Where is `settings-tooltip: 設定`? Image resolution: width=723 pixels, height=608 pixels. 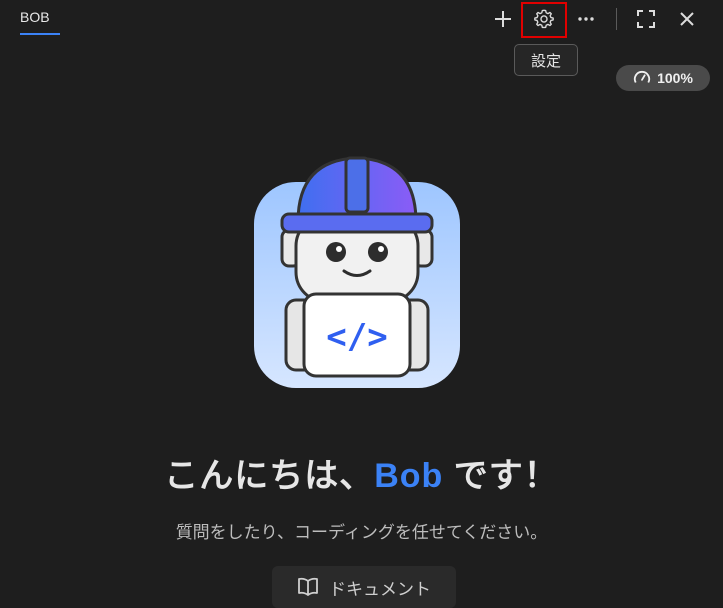 settings-tooltip: 設定 is located at coordinates (546, 60).